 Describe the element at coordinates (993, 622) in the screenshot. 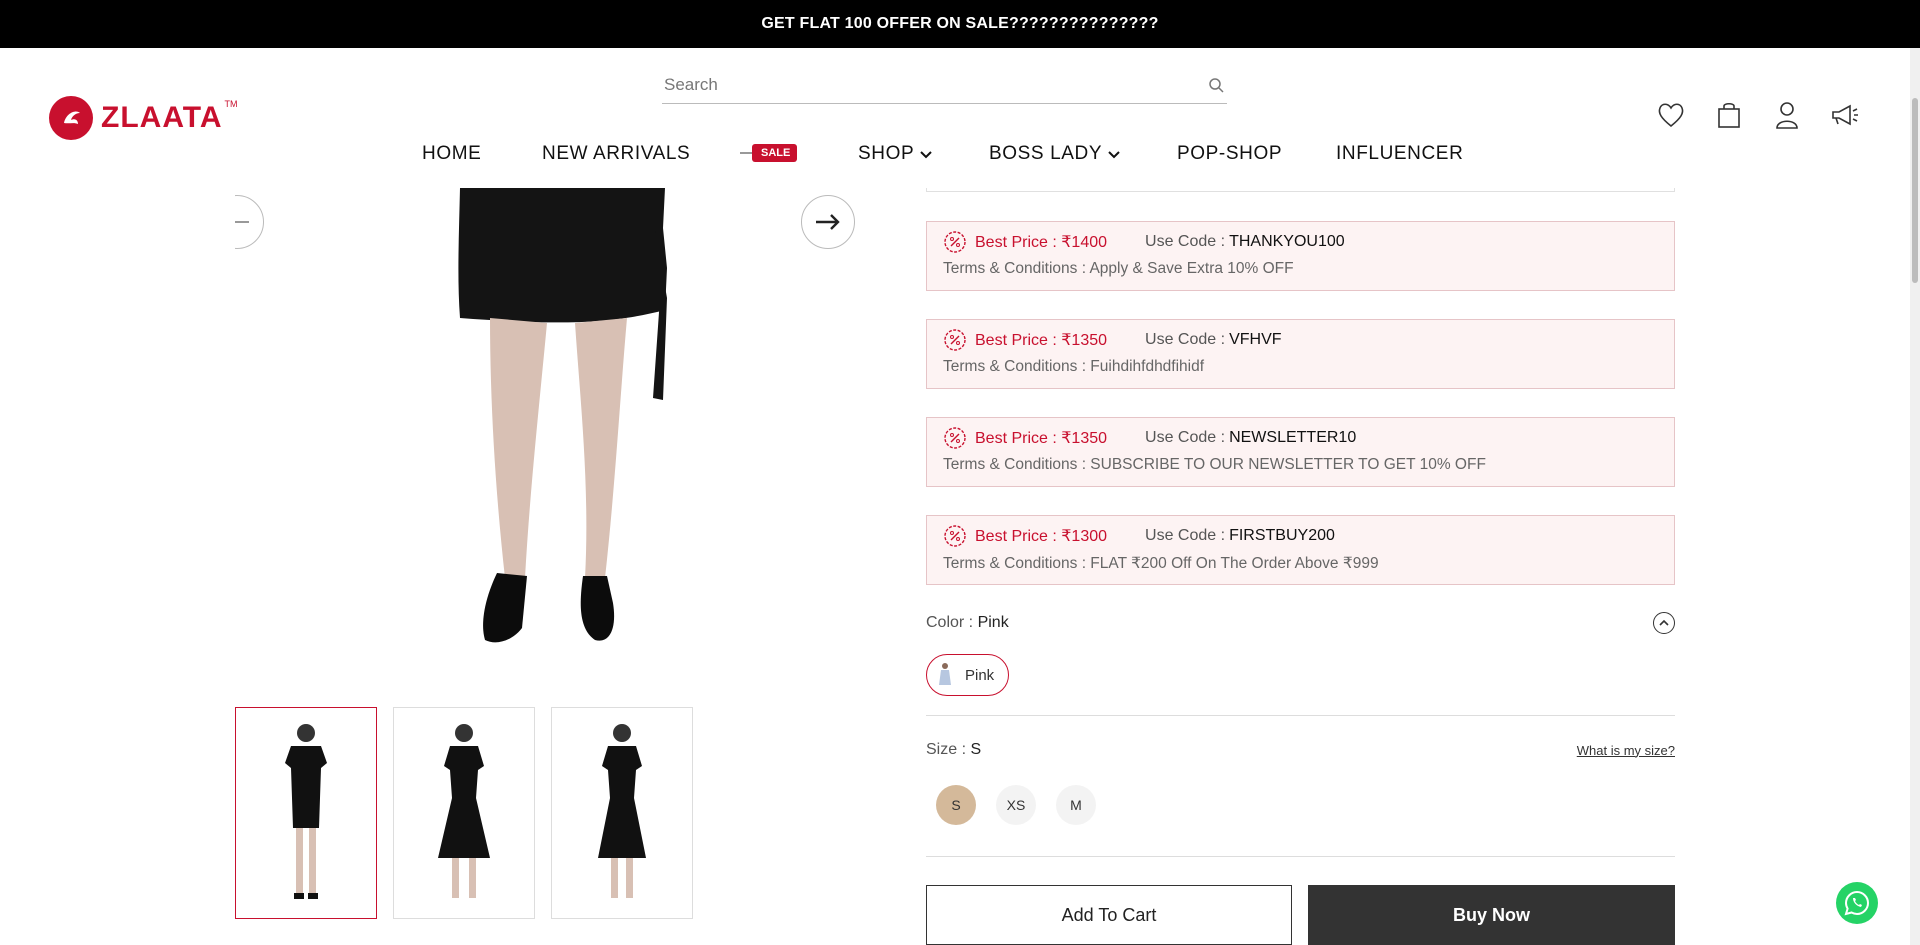

I see `color-value: Pink` at that location.